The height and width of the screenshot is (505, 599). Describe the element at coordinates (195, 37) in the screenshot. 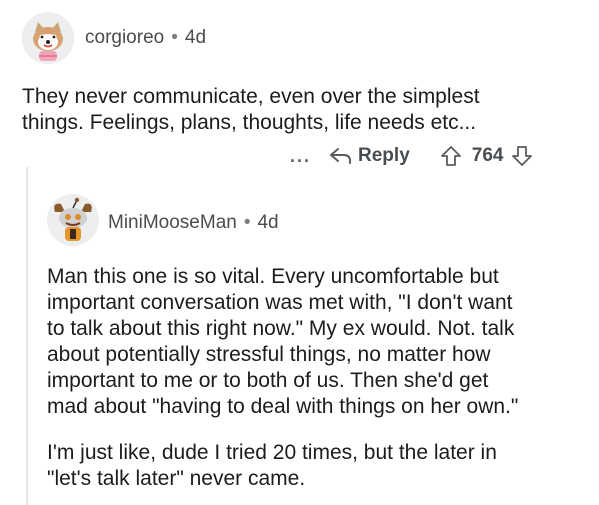

I see `comment-age: 4d` at that location.